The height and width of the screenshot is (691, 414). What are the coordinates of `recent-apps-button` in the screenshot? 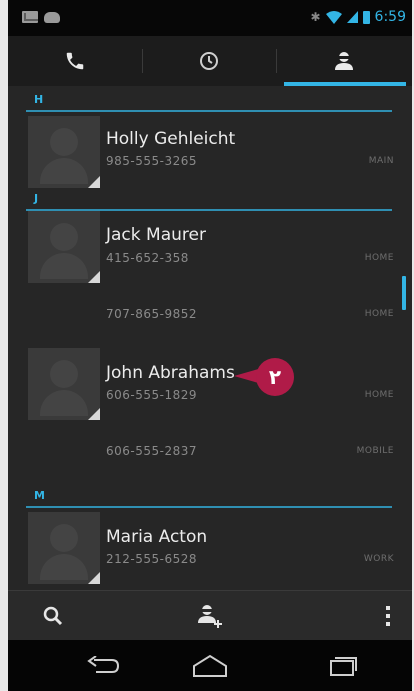 It's located at (344, 665).